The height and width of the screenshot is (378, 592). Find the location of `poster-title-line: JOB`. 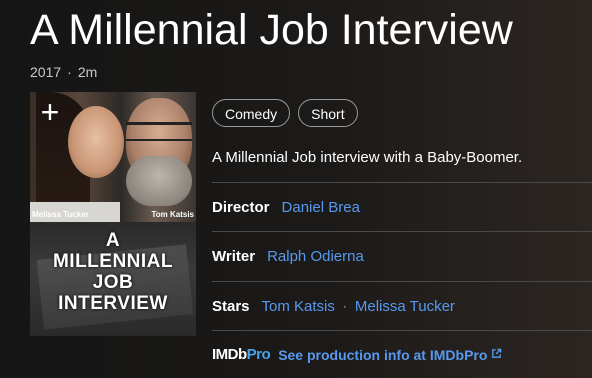

poster-title-line: JOB is located at coordinates (113, 282).